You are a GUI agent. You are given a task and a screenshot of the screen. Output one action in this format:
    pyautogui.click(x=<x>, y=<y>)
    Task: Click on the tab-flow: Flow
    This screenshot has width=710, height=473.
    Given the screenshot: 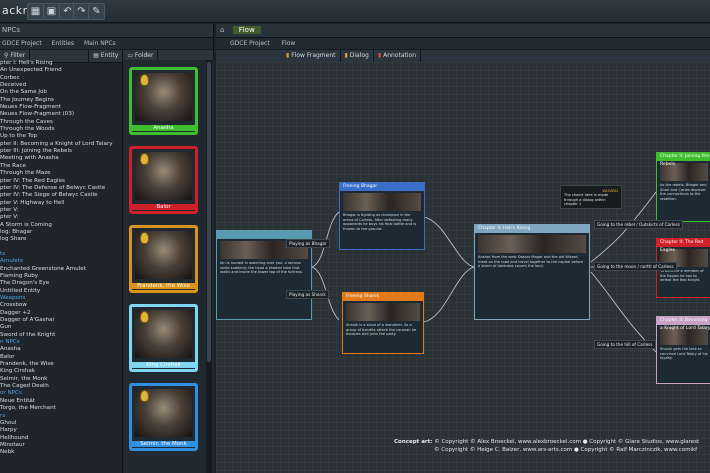 What is the action you would take?
    pyautogui.click(x=246, y=30)
    